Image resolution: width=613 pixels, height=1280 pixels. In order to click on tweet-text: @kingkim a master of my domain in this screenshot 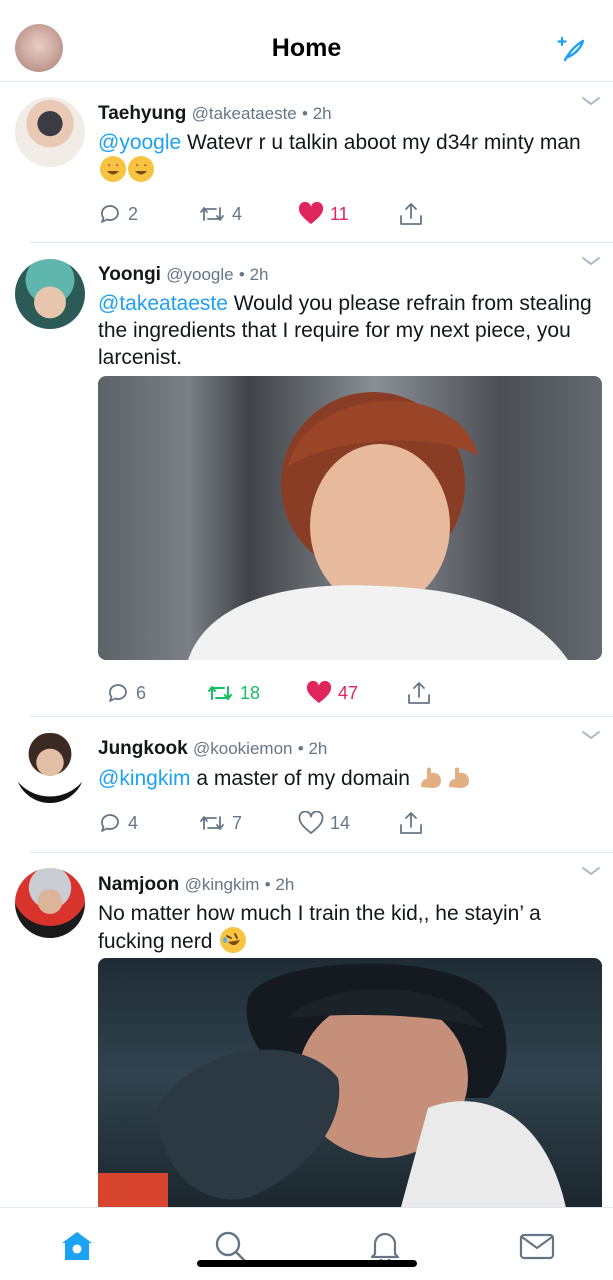, I will do `click(348, 778)`.